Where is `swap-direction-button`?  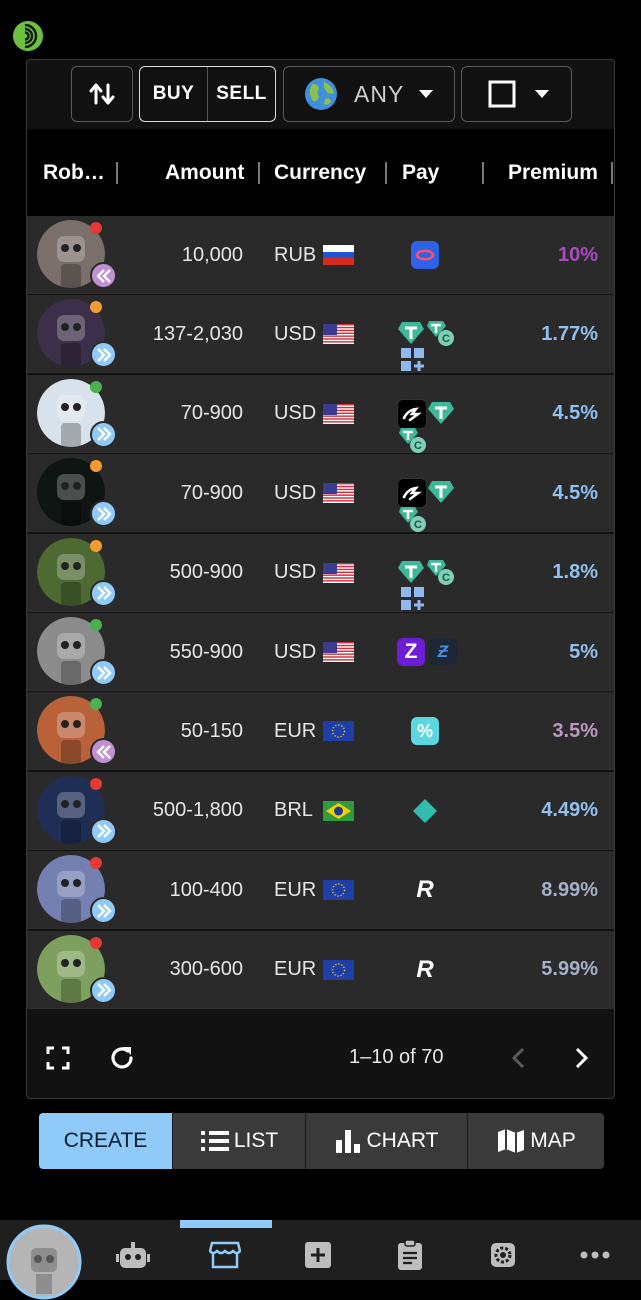
swap-direction-button is located at coordinates (102, 94).